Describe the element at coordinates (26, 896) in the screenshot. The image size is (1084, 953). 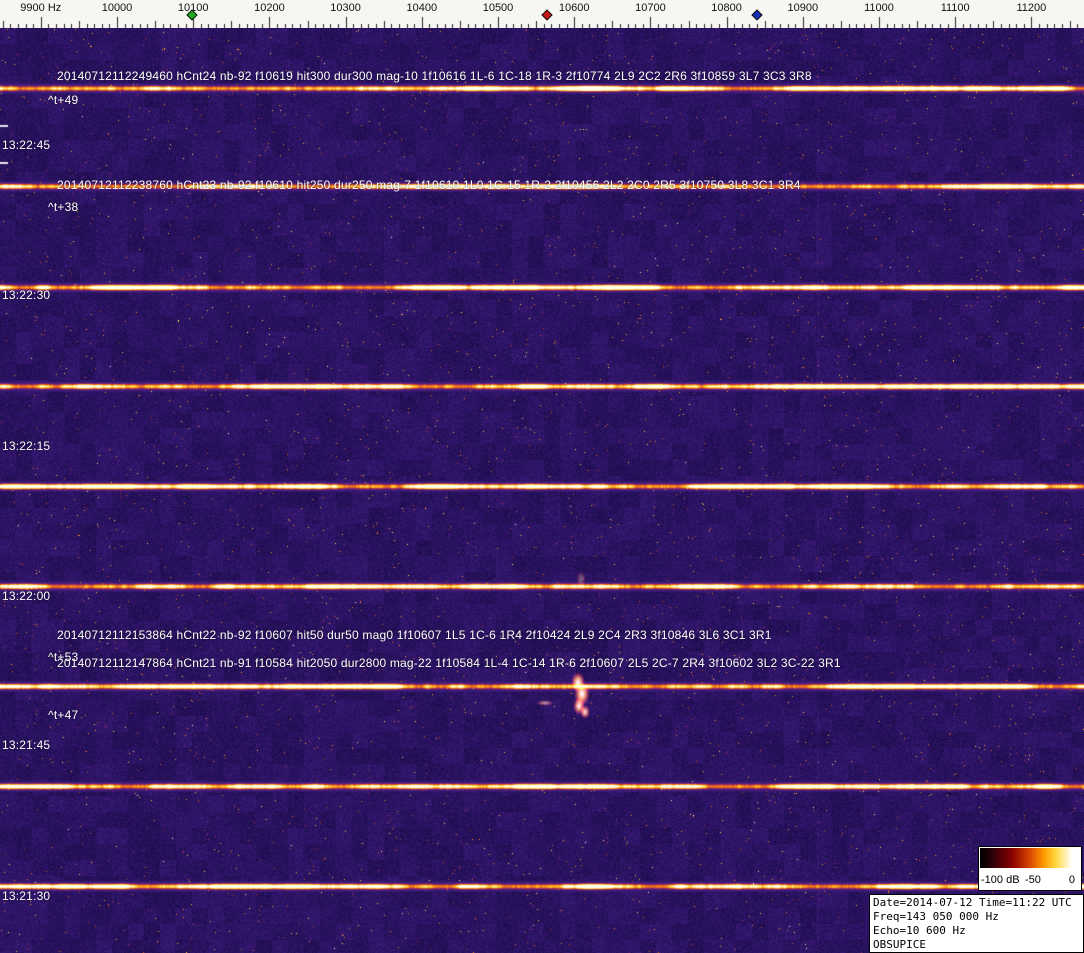
I see `time-label: 13:21:30` at that location.